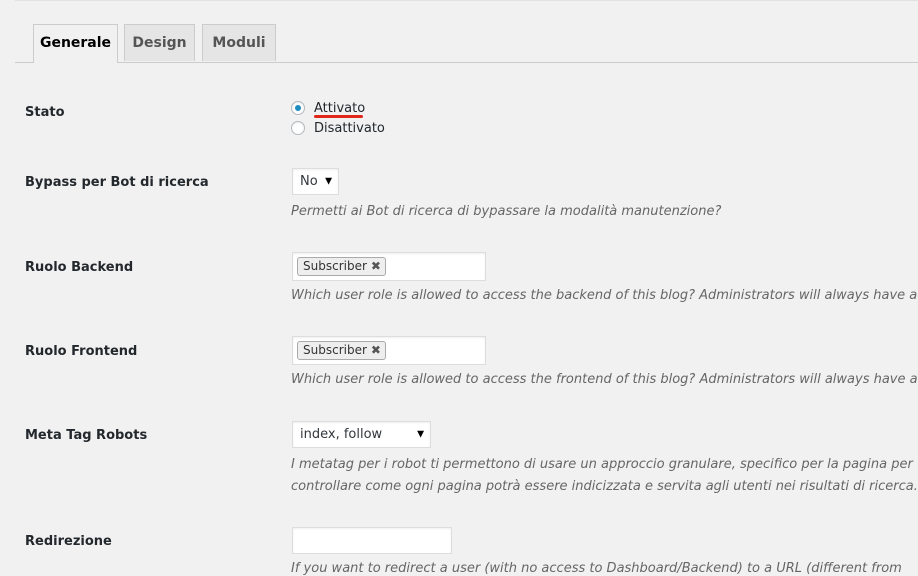 This screenshot has height=576, width=918. Describe the element at coordinates (159, 42) in the screenshot. I see `tab-design: Design` at that location.